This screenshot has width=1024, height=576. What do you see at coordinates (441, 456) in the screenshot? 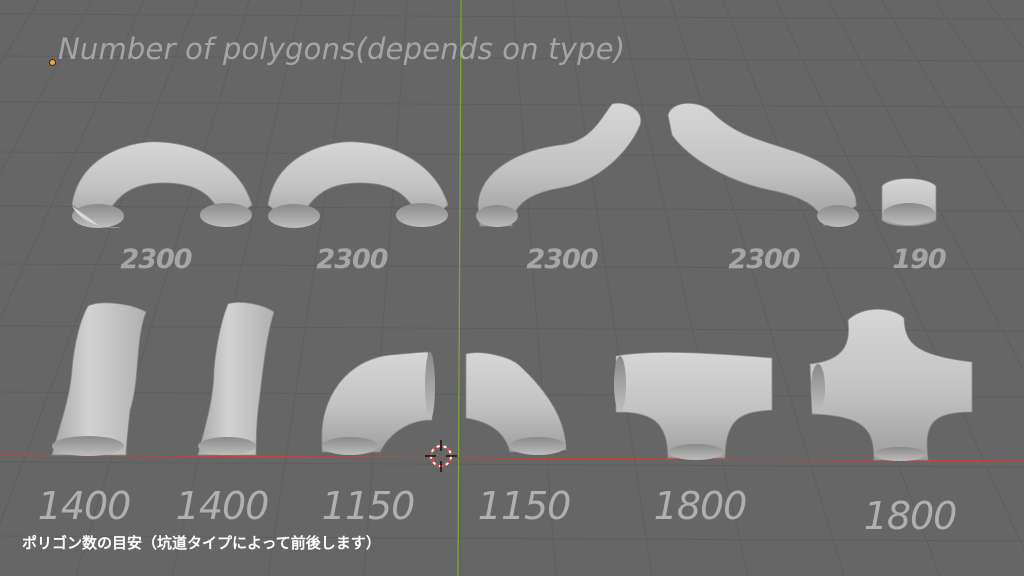
I see `3d-cursor-icon` at bounding box center [441, 456].